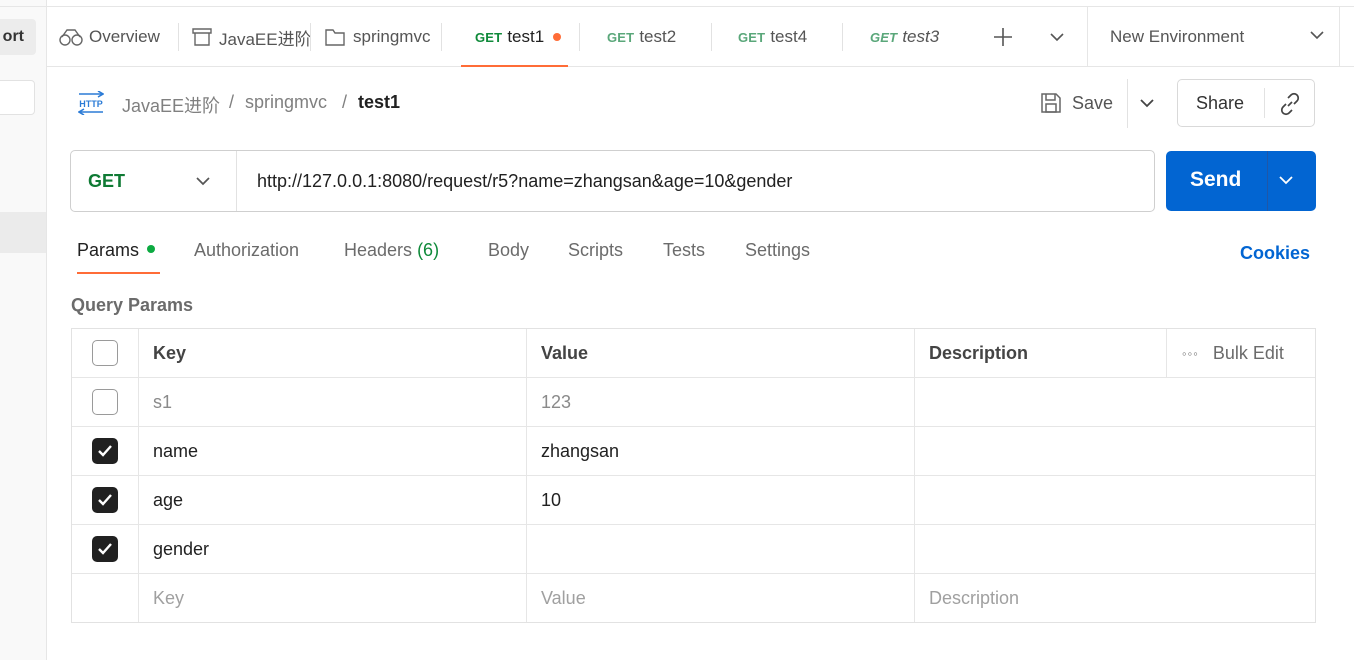 This screenshot has width=1354, height=660. What do you see at coordinates (652, 37) in the screenshot?
I see `tab-test2: GET test2` at bounding box center [652, 37].